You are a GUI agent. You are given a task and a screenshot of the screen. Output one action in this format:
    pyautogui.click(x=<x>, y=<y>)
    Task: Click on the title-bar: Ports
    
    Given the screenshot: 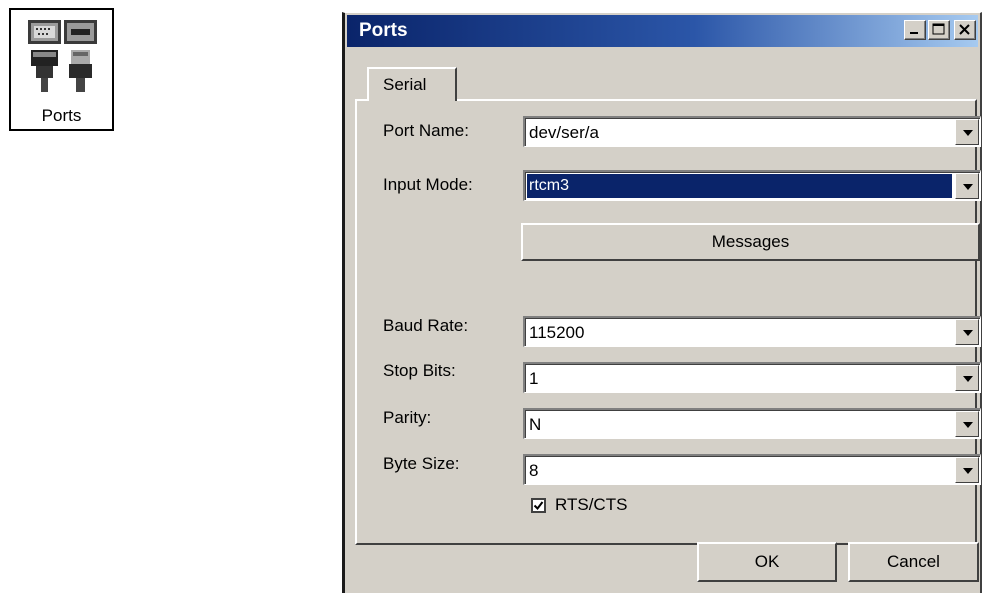 What is the action you would take?
    pyautogui.click(x=662, y=31)
    